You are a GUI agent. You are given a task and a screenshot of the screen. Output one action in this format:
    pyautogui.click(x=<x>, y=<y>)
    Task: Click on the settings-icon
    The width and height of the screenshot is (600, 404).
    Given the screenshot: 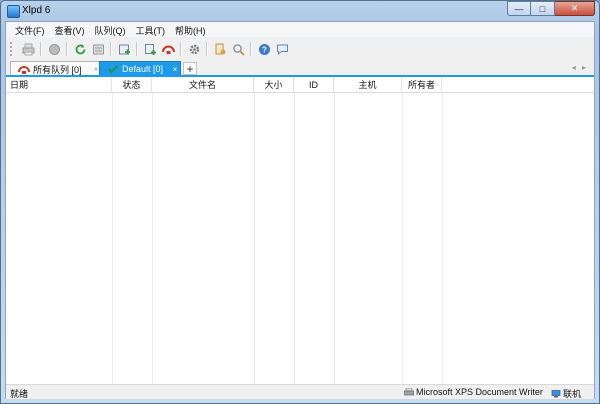 What is the action you would take?
    pyautogui.click(x=194, y=49)
    